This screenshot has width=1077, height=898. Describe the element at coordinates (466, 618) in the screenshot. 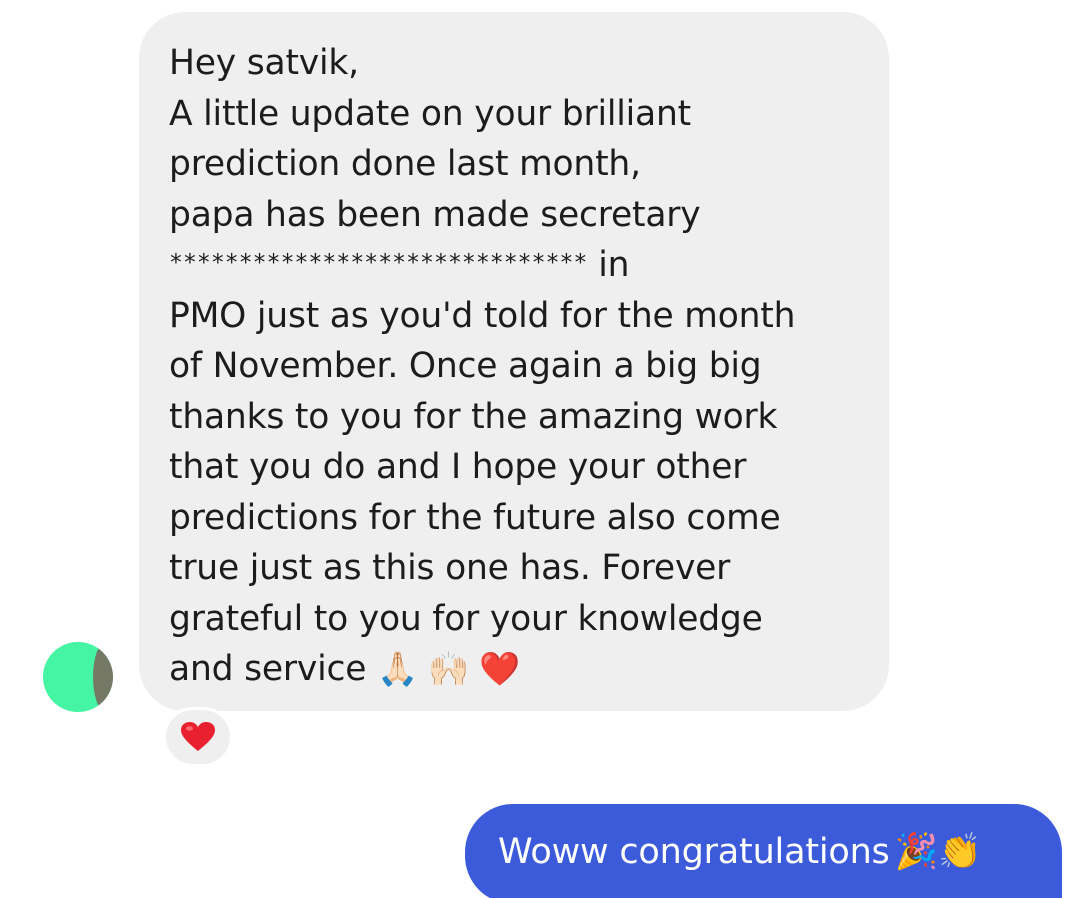

I see `message-line: grateful to you for your knowledge` at that location.